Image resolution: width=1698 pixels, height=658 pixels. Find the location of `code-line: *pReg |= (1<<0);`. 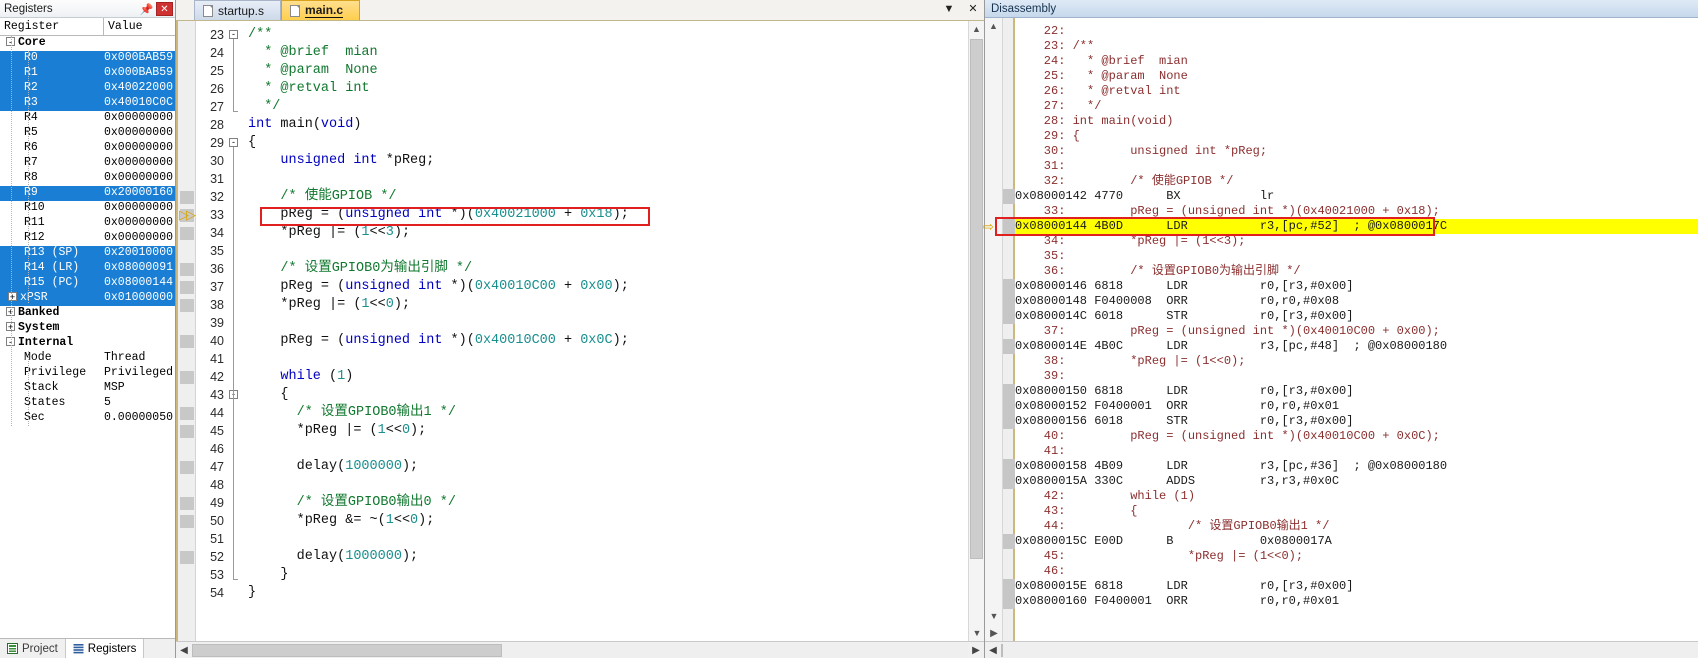

code-line: *pReg |= (1<<0); is located at coordinates (337, 431).